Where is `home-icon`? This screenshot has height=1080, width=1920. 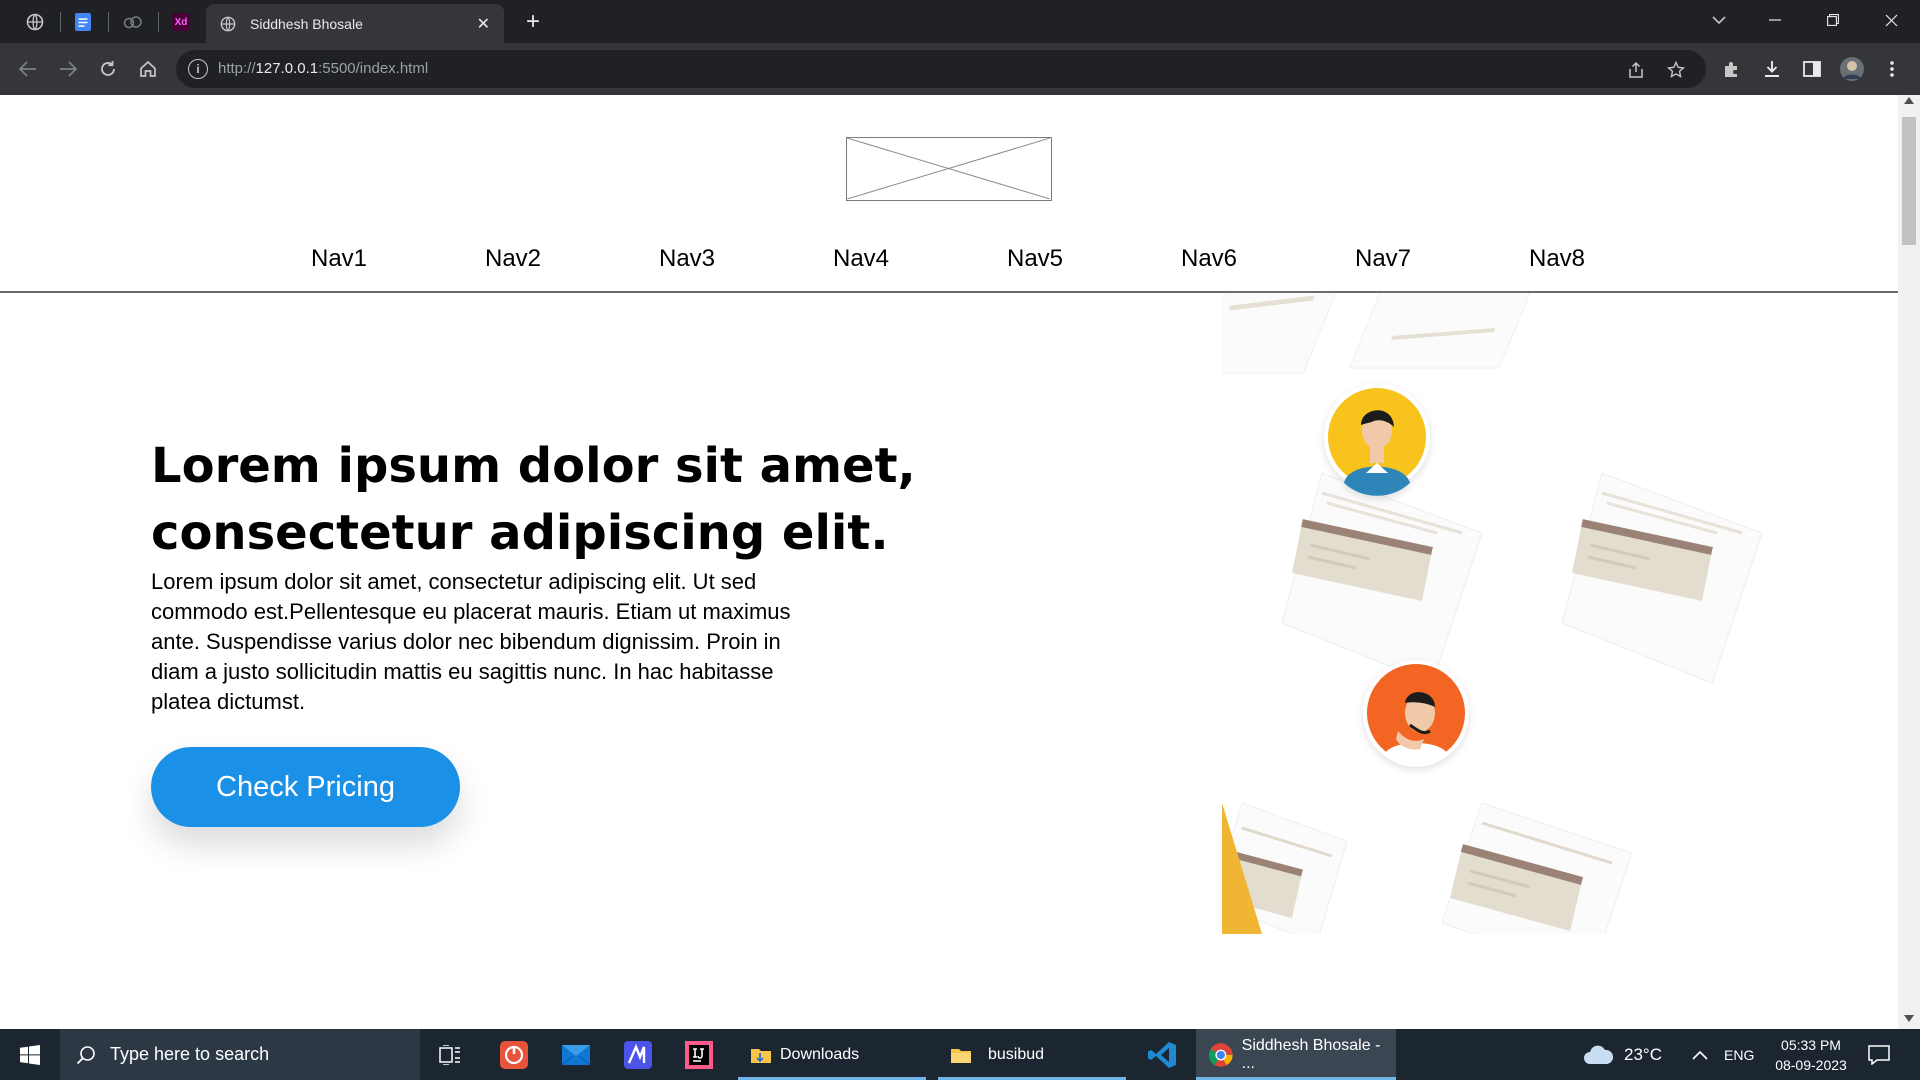 home-icon is located at coordinates (148, 68).